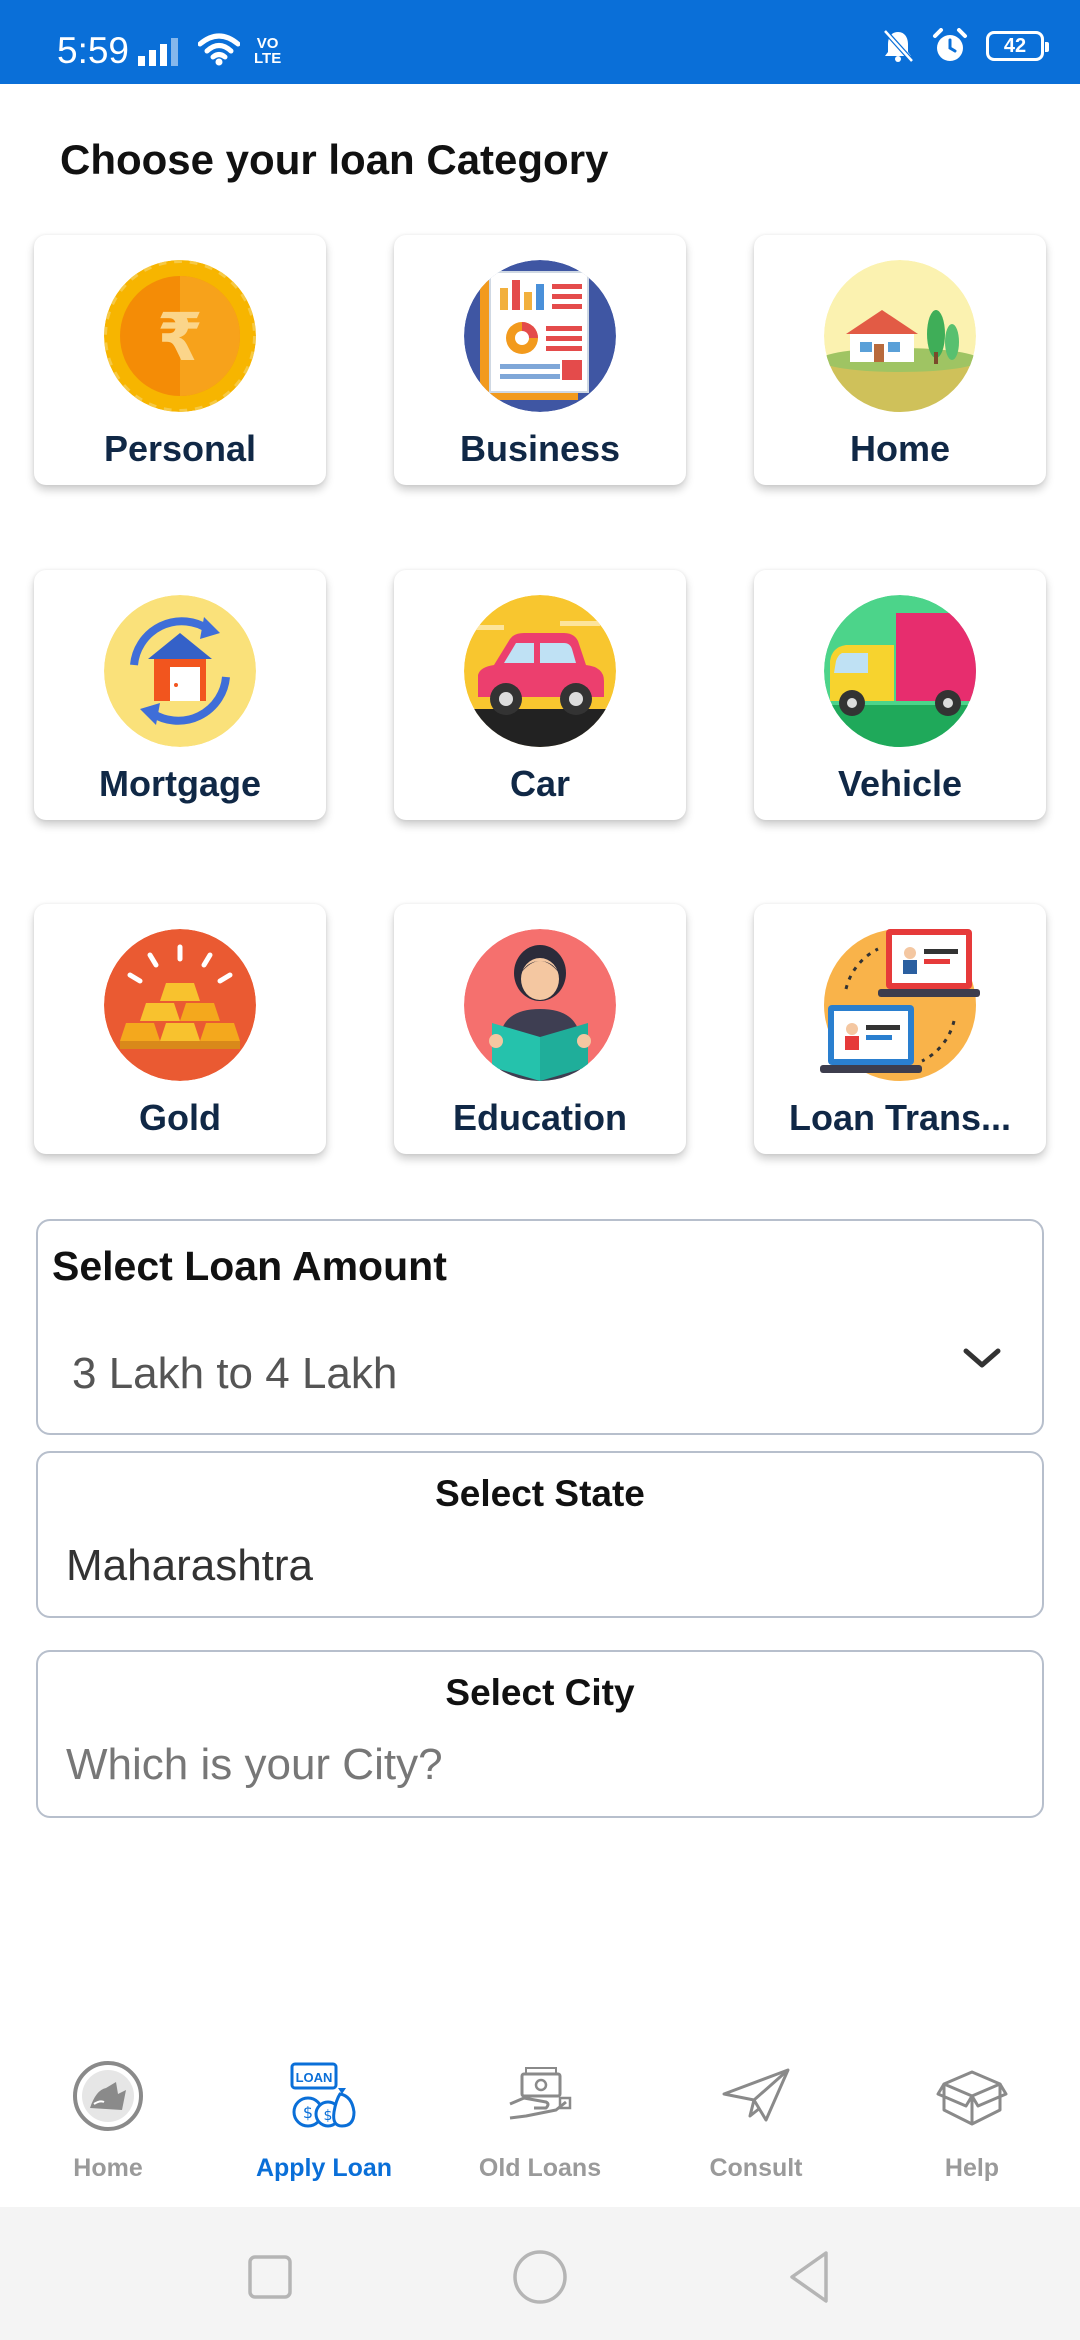 This screenshot has height=2340, width=1080. Describe the element at coordinates (270, 2277) in the screenshot. I see `recent-apps-icon` at that location.